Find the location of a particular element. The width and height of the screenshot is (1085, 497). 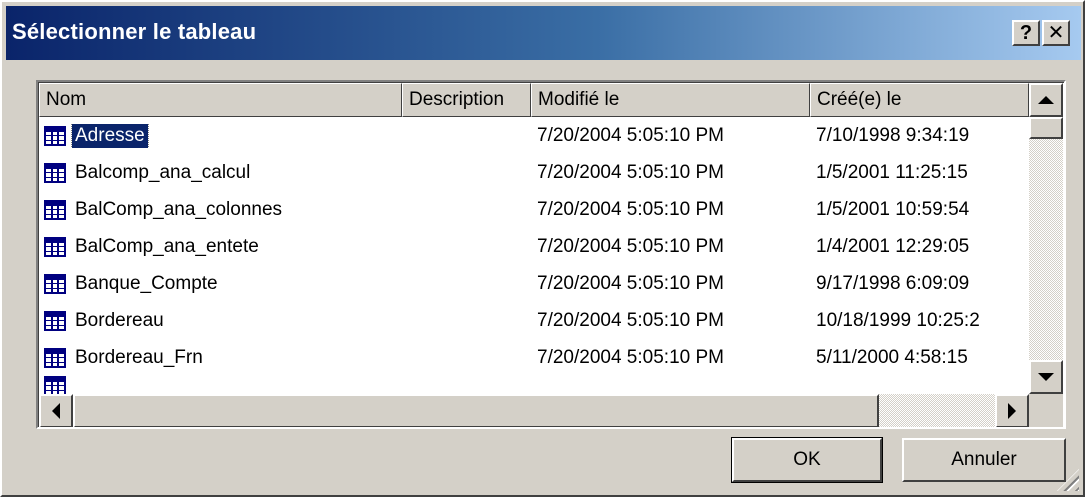

ok-button: OK is located at coordinates (807, 460).